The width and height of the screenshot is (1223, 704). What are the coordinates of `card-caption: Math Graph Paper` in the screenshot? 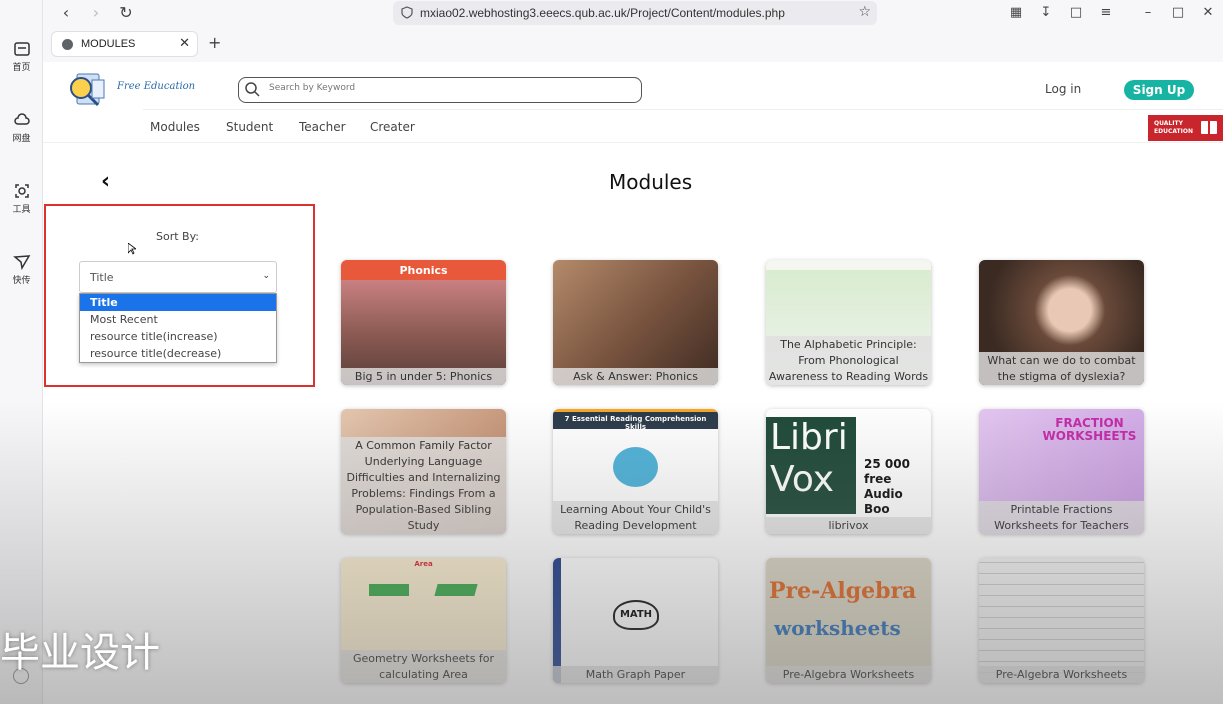 It's located at (635, 674).